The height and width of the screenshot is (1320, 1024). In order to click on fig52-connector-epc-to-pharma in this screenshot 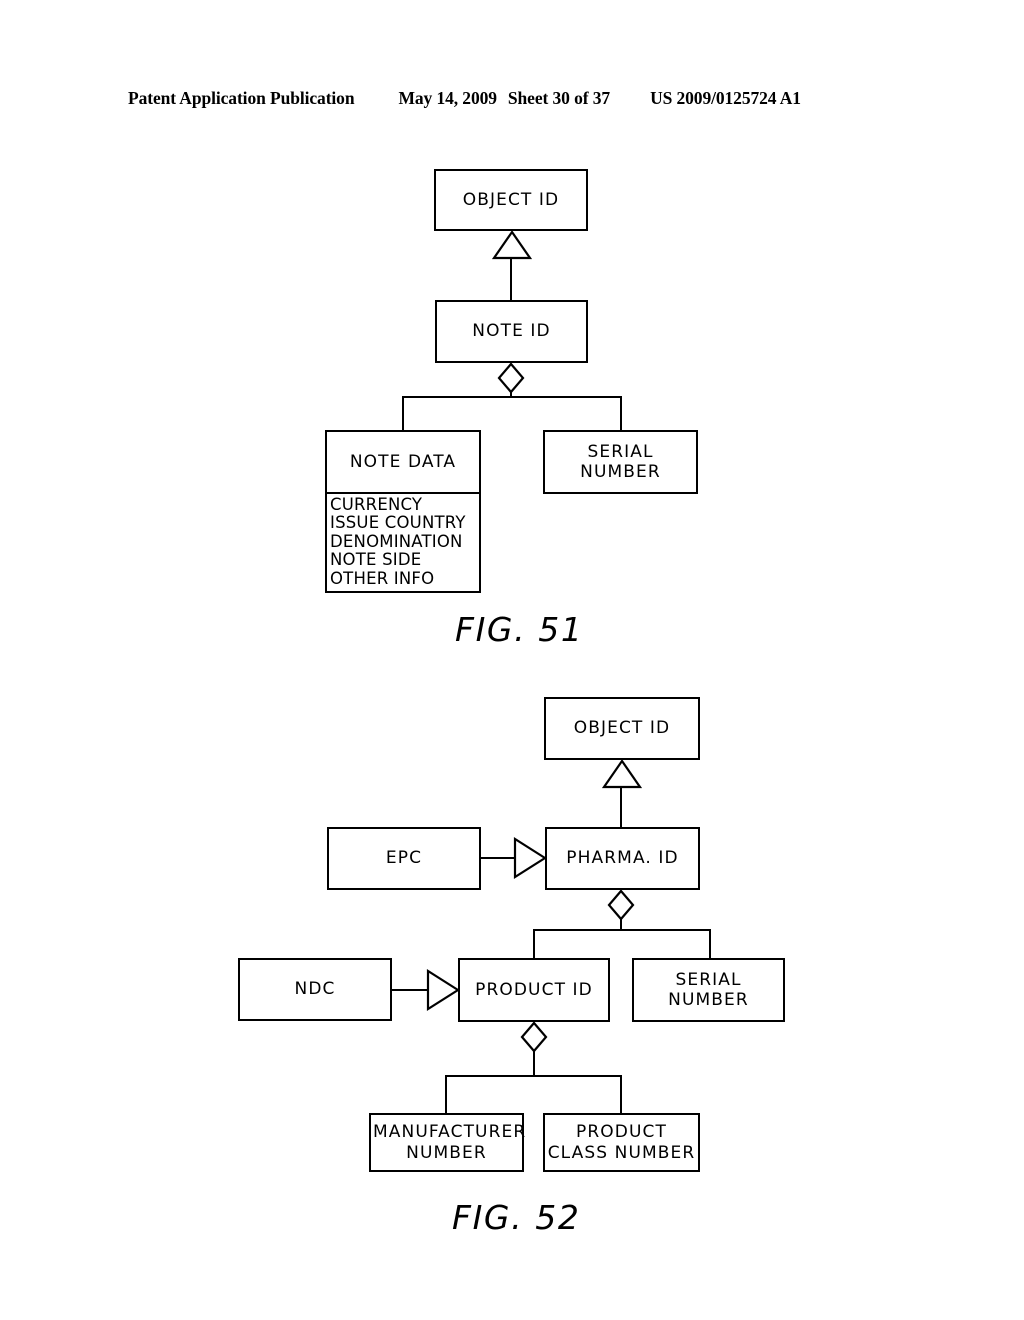, I will do `click(498, 858)`.